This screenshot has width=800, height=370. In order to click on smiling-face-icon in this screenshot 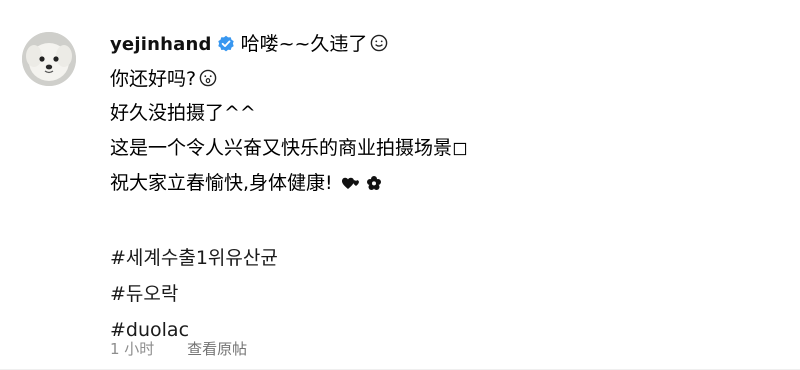, I will do `click(379, 45)`.